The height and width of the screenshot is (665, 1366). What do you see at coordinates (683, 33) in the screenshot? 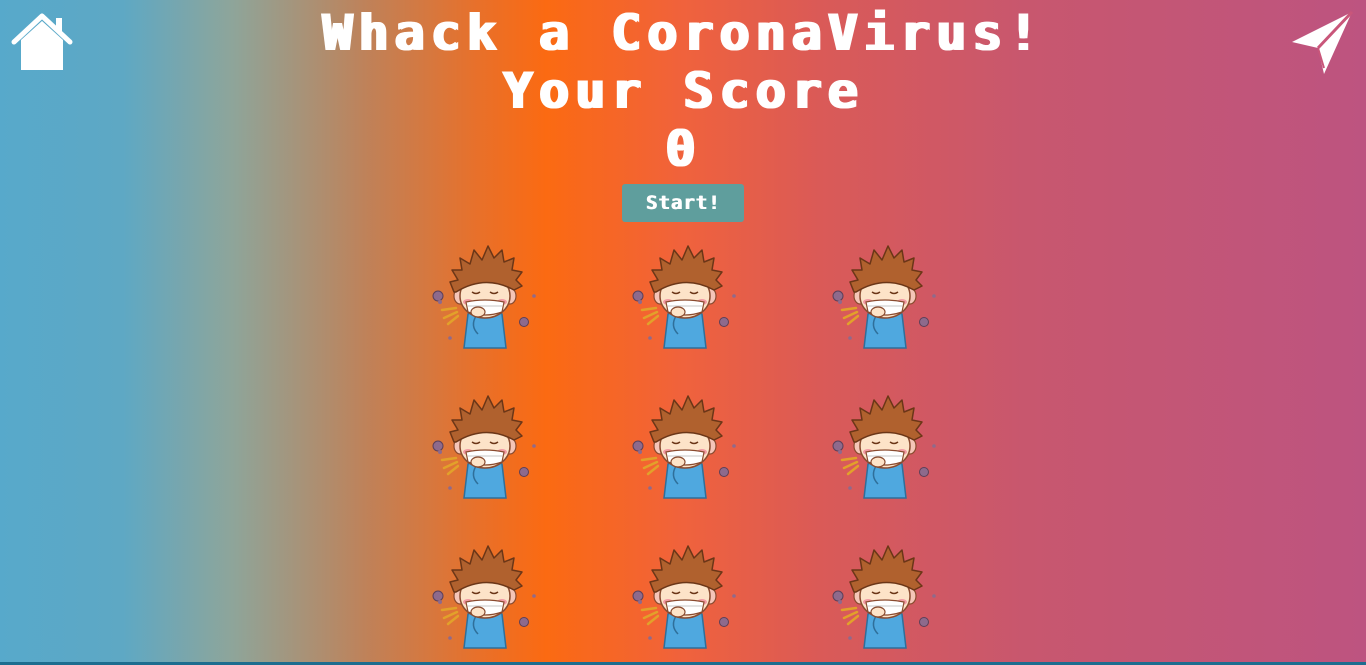
I see `game-title: Whack a CoronaVirus!` at bounding box center [683, 33].